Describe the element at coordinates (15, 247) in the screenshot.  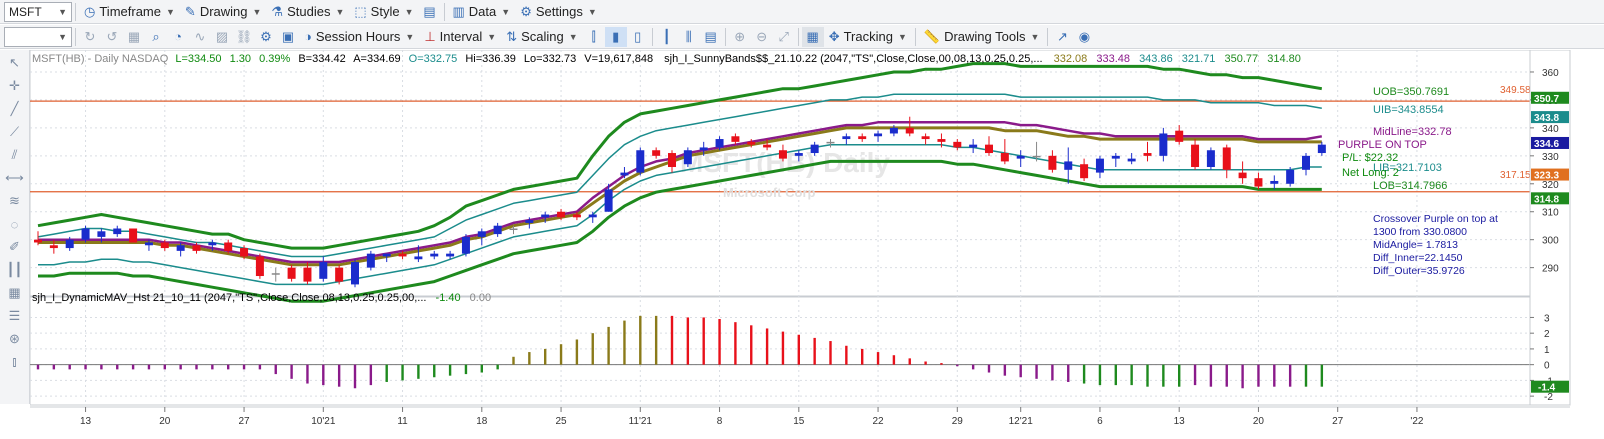
I see `pen-icon: ✐` at that location.